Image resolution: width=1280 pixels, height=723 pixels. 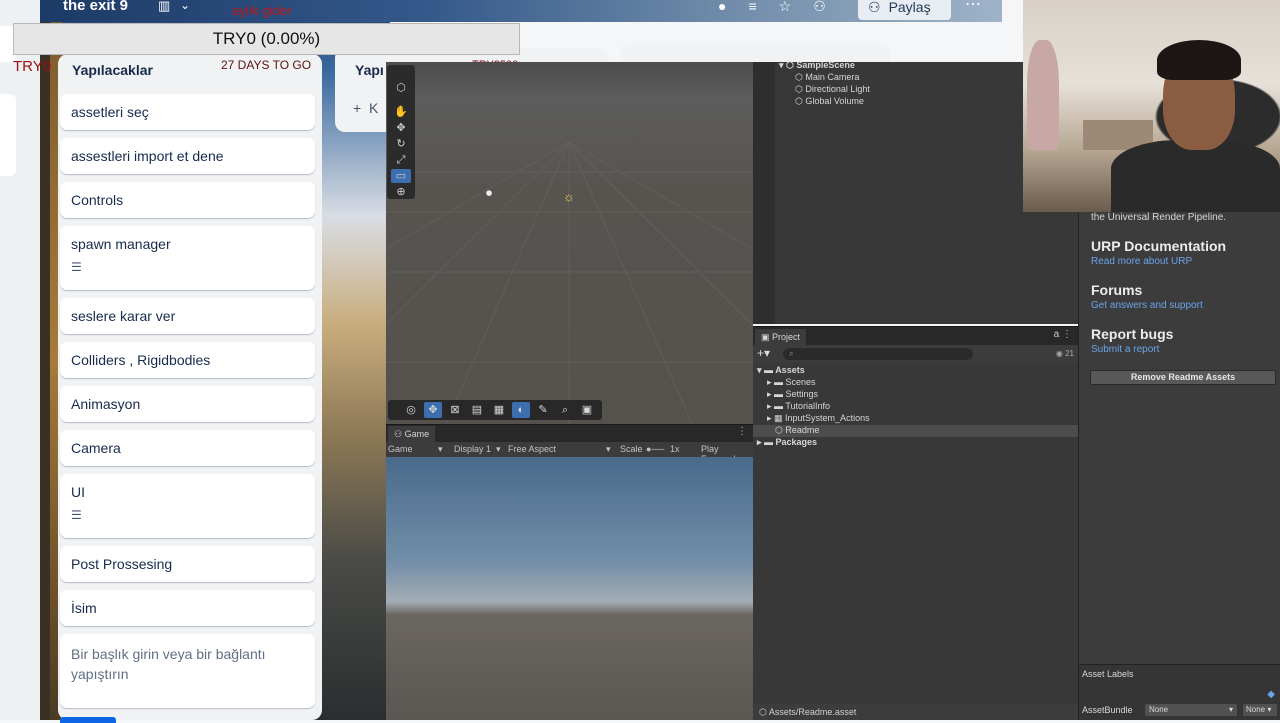 What do you see at coordinates (401, 144) in the screenshot?
I see `rotate-tool-icon: ↻` at bounding box center [401, 144].